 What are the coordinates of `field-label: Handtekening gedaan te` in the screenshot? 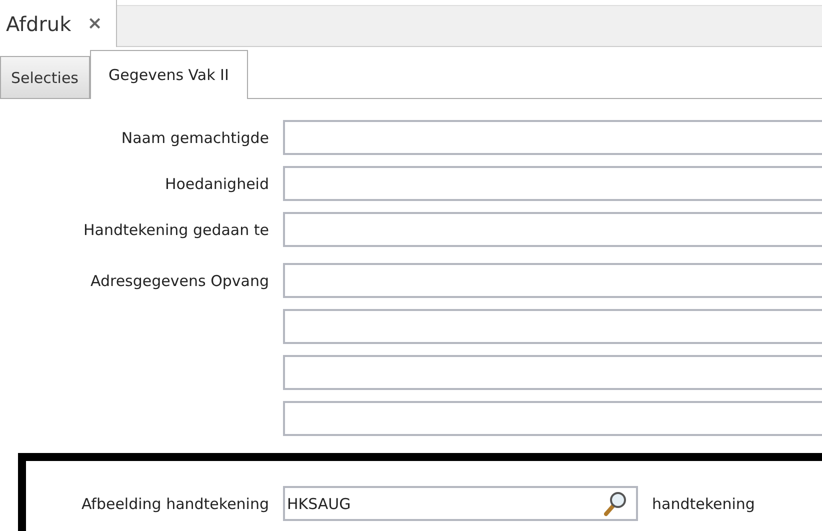 It's located at (176, 229).